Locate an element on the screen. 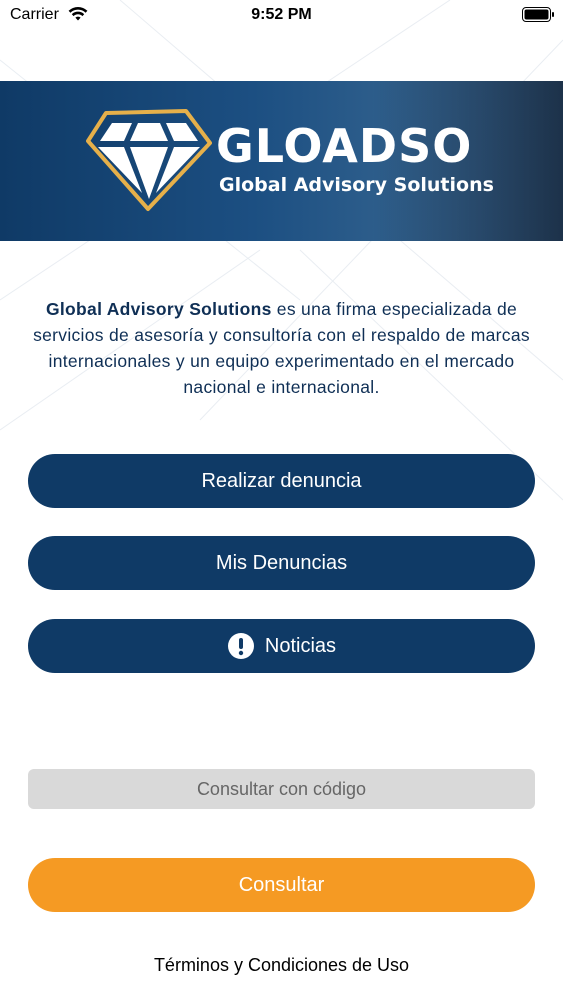 This screenshot has width=563, height=1000. noticias-button: Noticias is located at coordinates (281, 646).